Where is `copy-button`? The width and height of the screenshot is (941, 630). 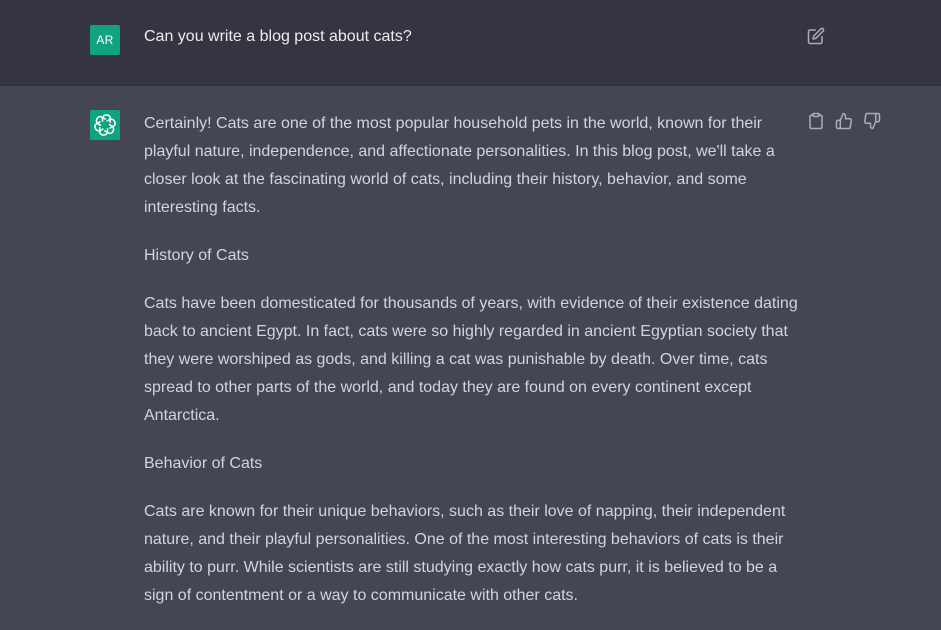 copy-button is located at coordinates (817, 122).